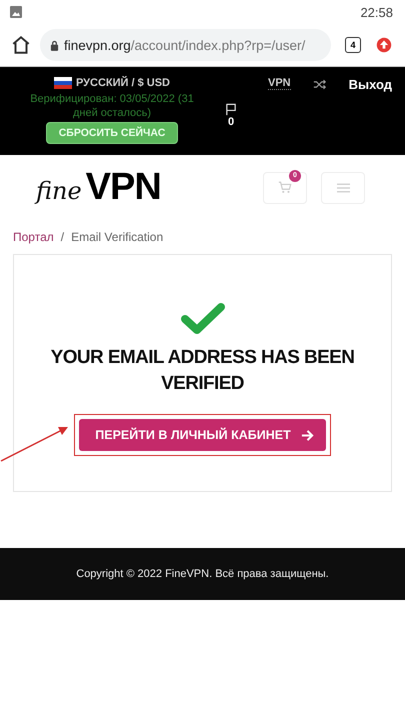  I want to click on shuffle-icon, so click(319, 84).